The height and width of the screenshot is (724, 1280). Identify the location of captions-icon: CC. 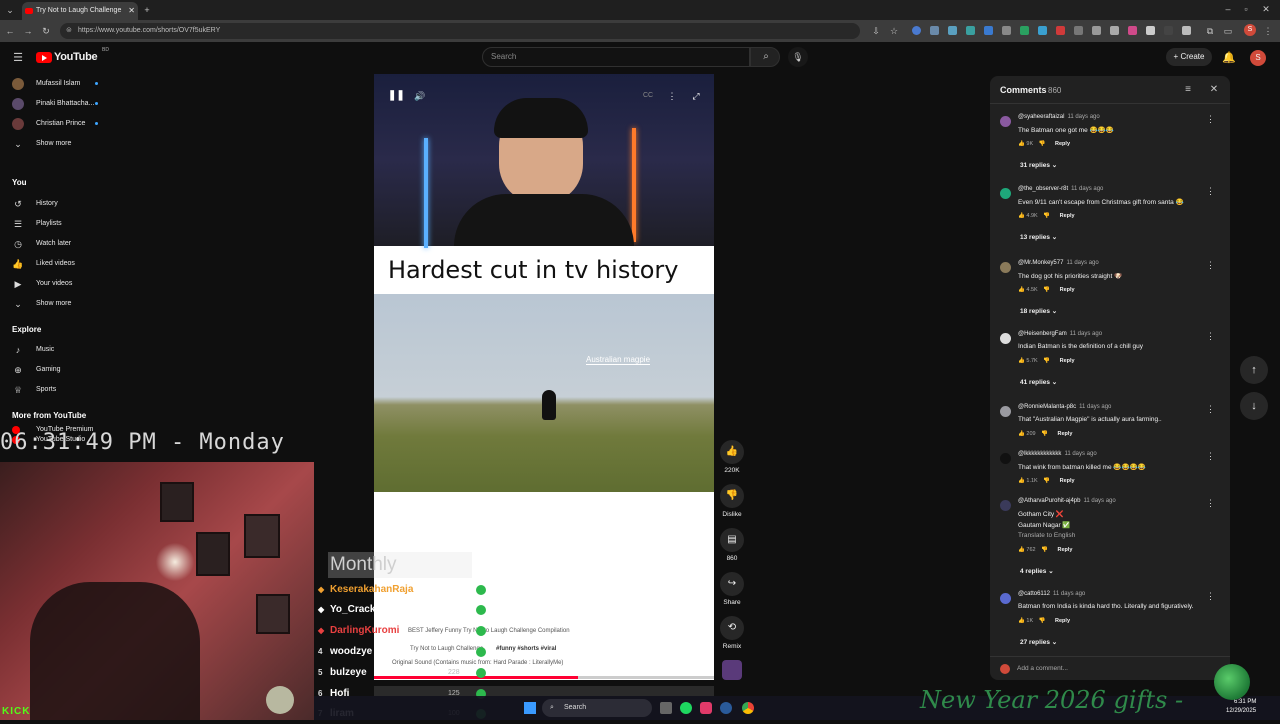
(648, 96).